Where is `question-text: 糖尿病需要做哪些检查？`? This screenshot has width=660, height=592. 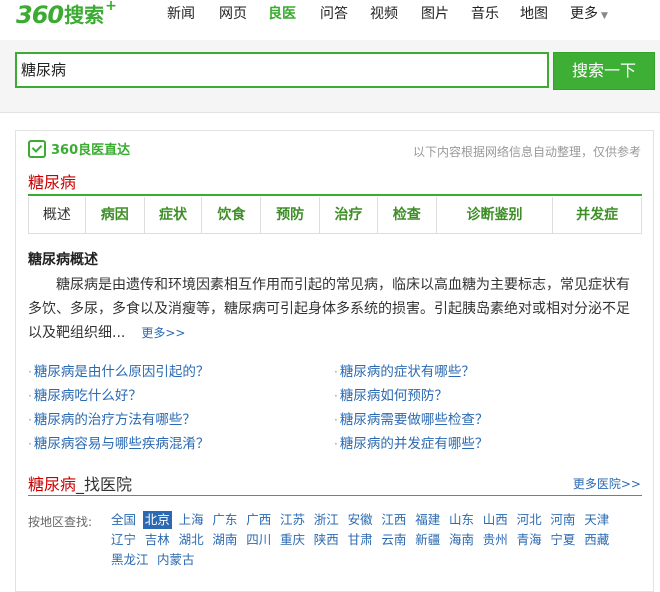
question-text: 糖尿病需要做哪些检查？ is located at coordinates (414, 420).